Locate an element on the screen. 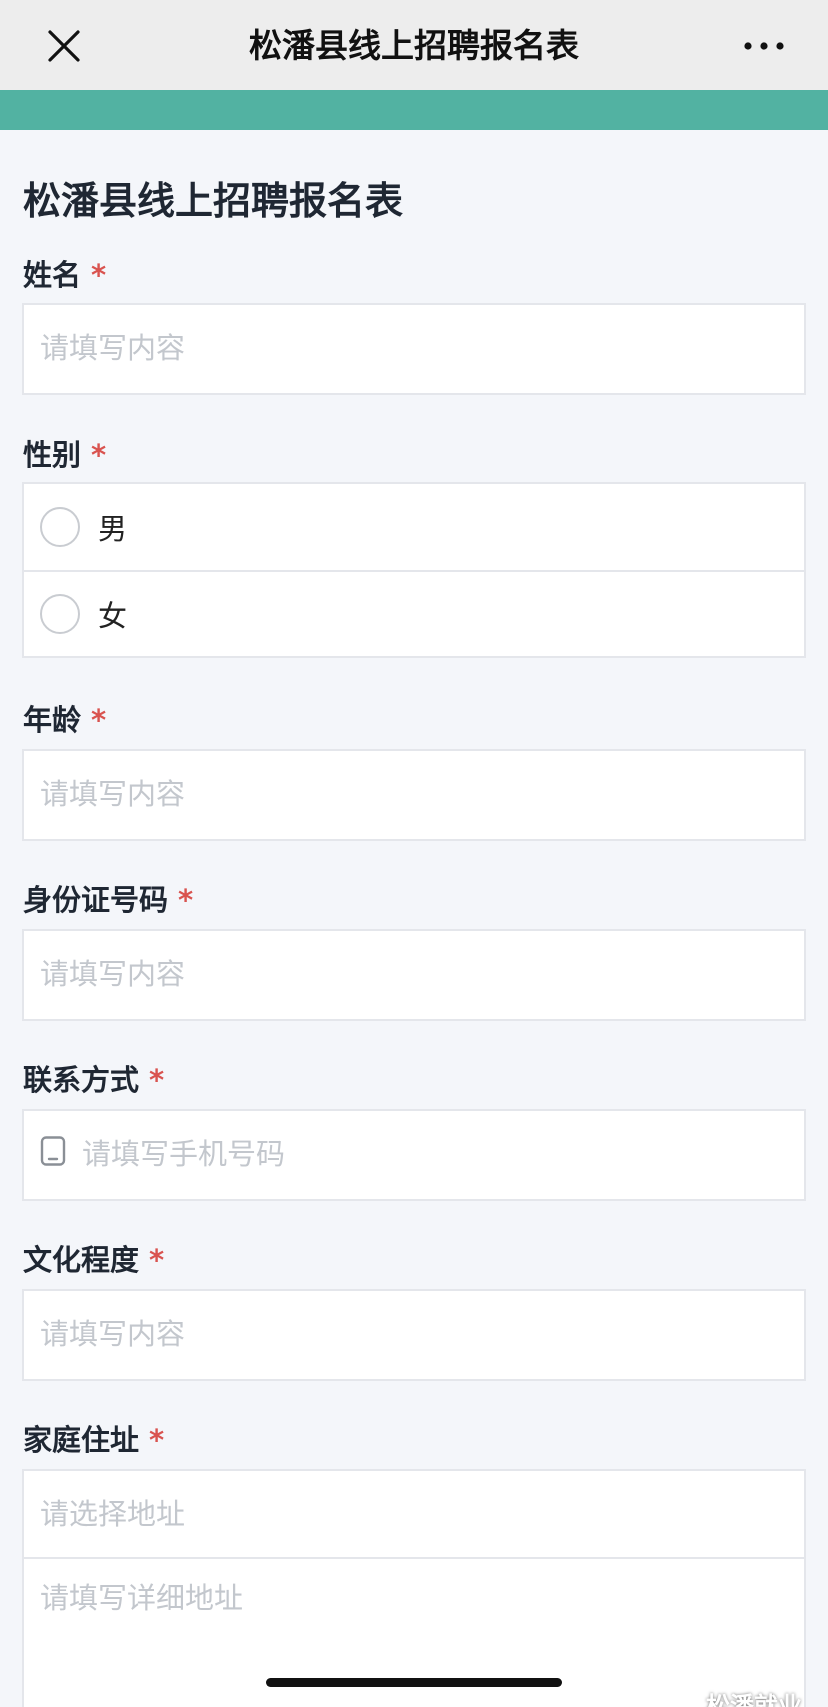  watermark-text: 松潘就业 is located at coordinates (754, 1699).